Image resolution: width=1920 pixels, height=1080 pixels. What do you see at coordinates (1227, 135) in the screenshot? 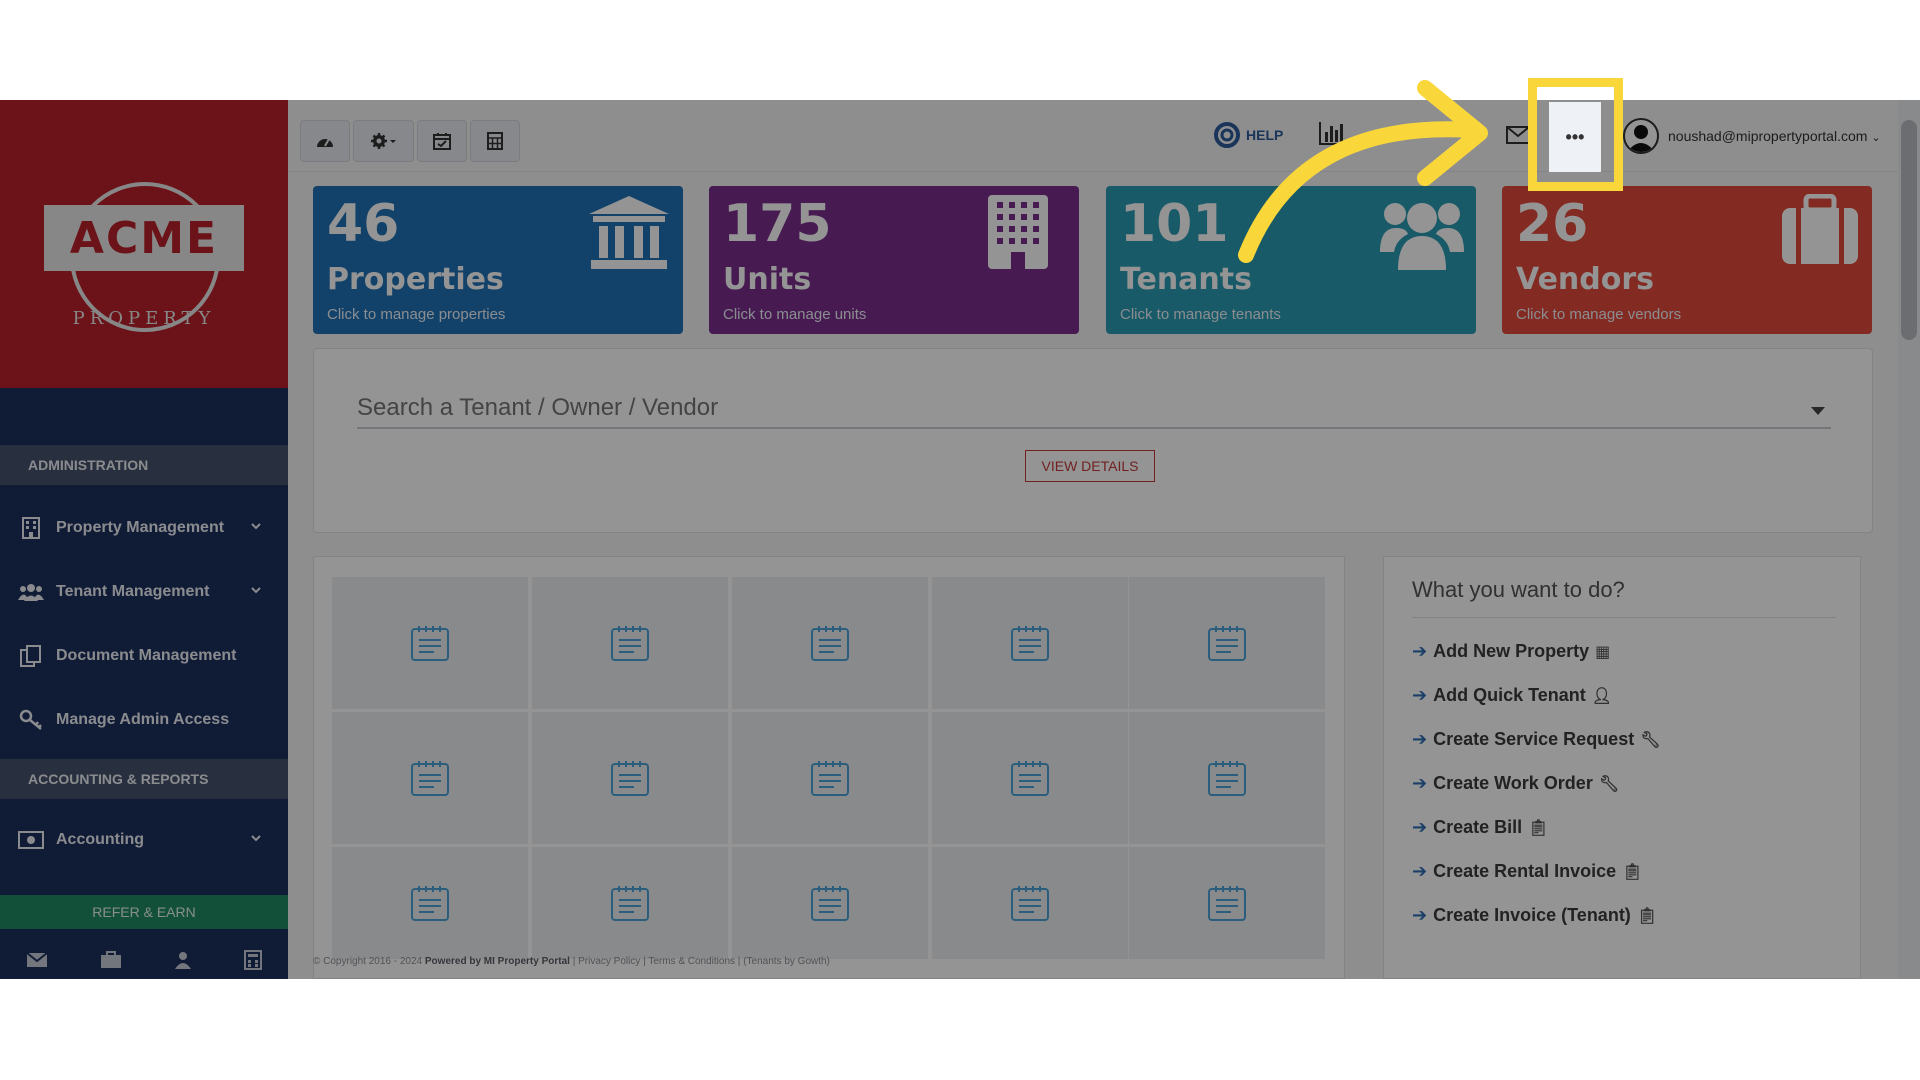
I see `lifebuoy-icon` at bounding box center [1227, 135].